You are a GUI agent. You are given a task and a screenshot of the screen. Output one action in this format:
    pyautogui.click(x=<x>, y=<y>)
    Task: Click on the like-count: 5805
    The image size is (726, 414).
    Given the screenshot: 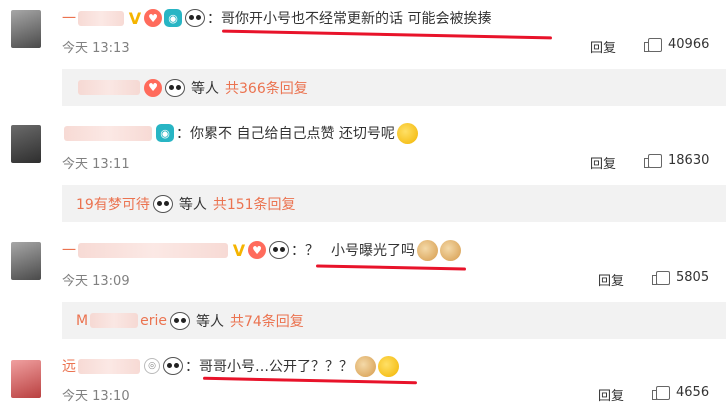 What is the action you would take?
    pyautogui.click(x=693, y=277)
    